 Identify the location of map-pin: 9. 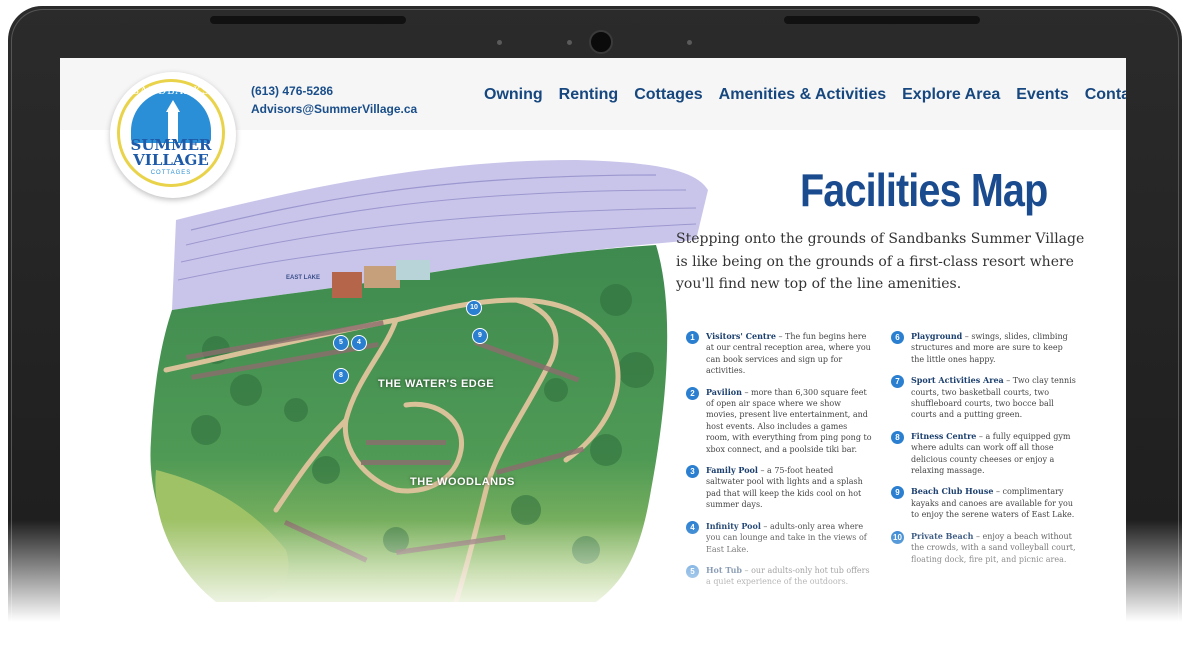
(480, 336).